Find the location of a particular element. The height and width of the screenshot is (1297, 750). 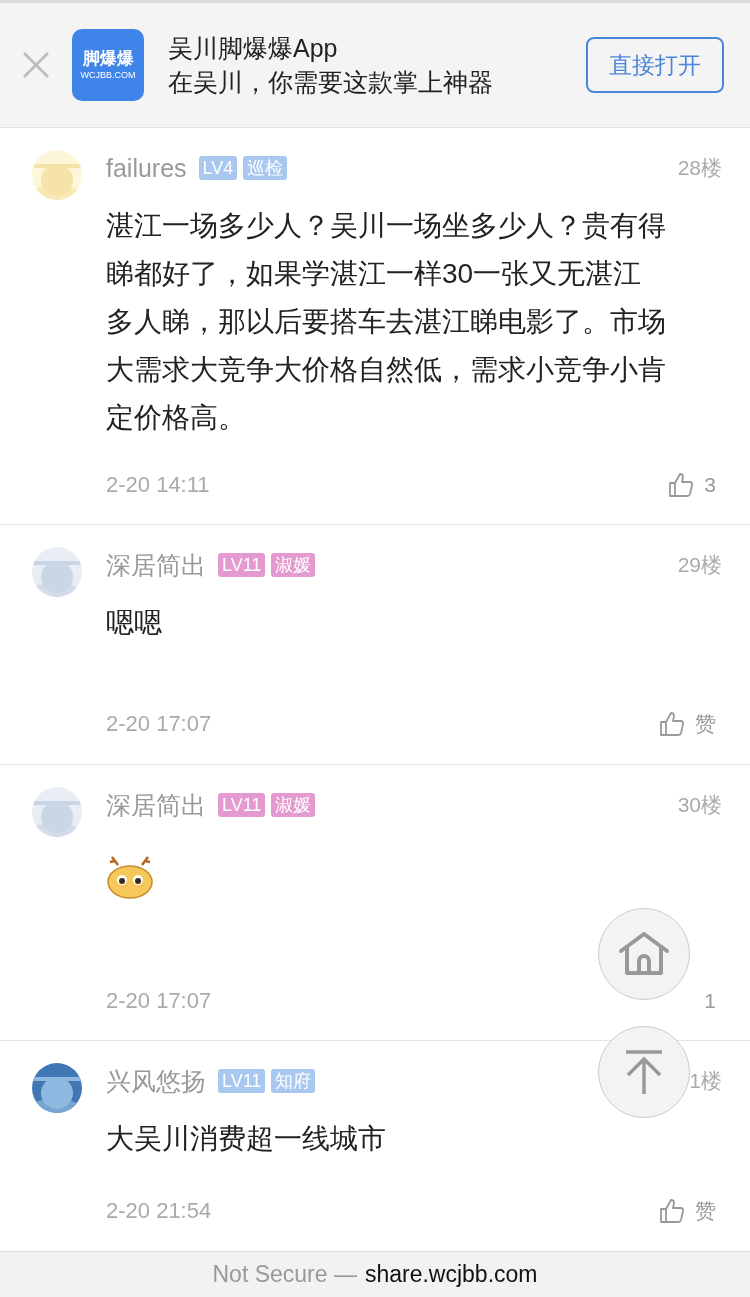

comment-text: 湛江一场多少人？吴川一场坐多少人？贵有得睇都好了，如果学湛江一样30一张又无湛江多人睇，那以后要搭车去湛江睇电影了。市场大需求大竞争大价格自然低，需求小竞争小肯定价格高。 is located at coordinates (386, 322).